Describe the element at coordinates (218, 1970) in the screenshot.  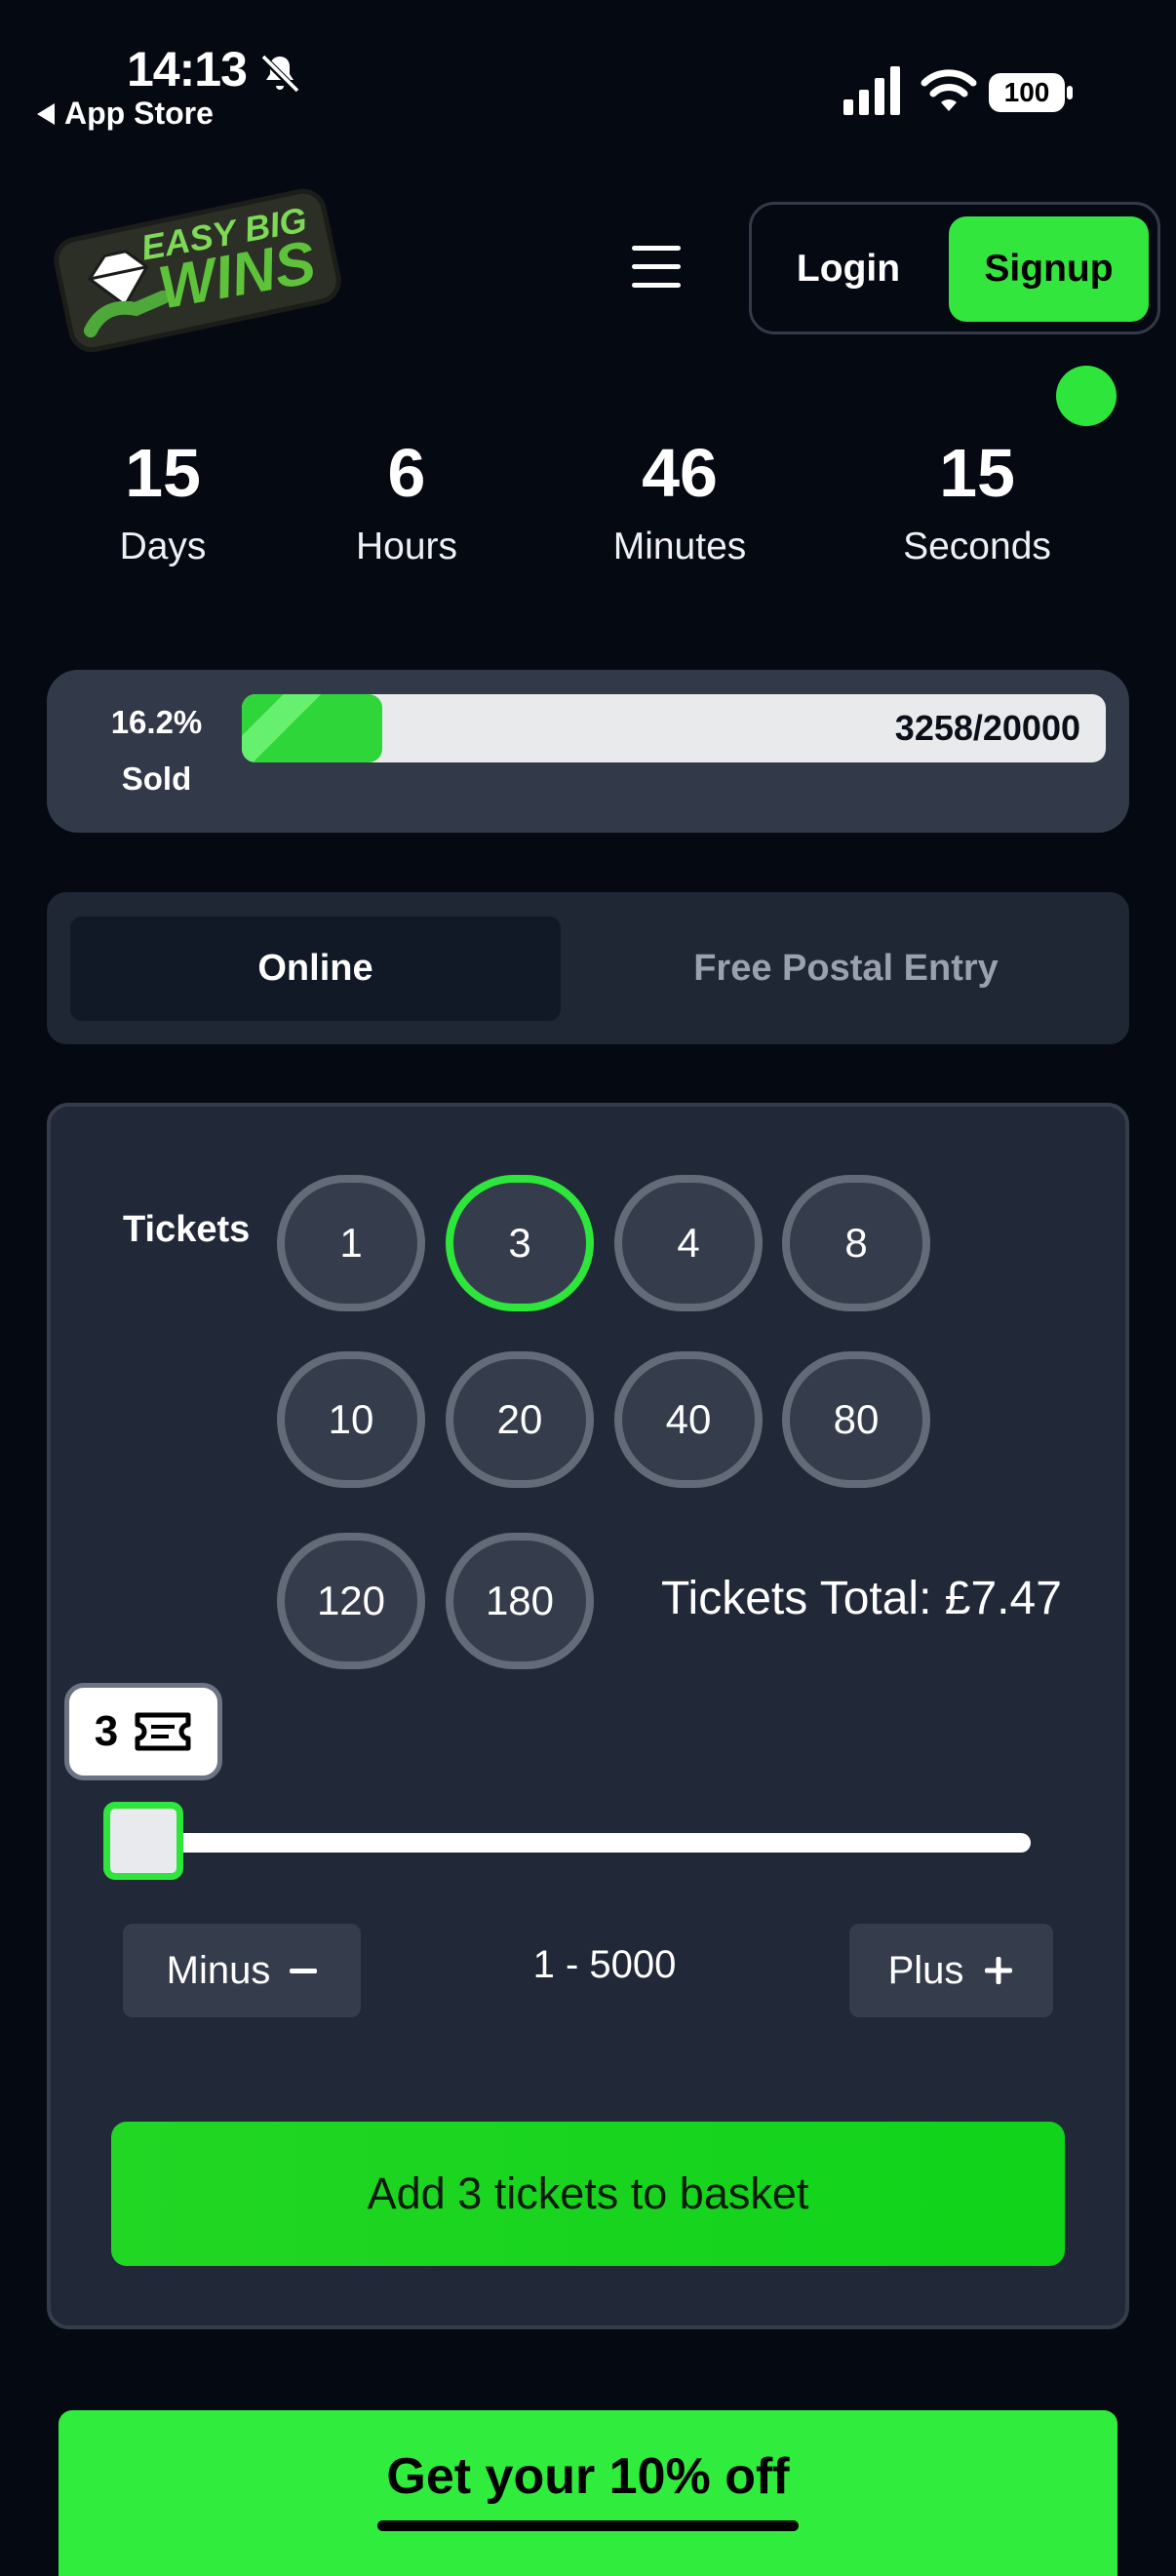
I see `minus-label: Minus` at that location.